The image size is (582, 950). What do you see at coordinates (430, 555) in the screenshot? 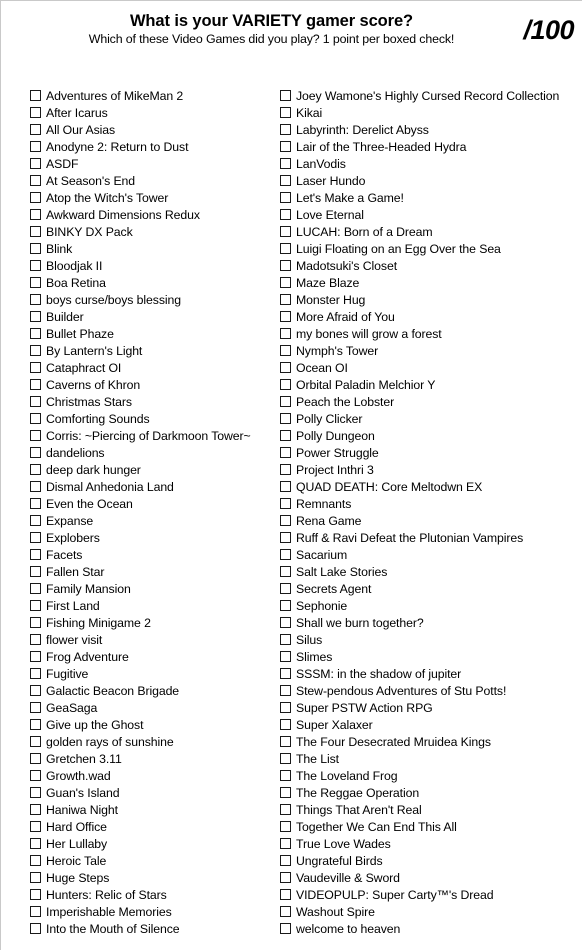
I see `checklist-item: Sacarium` at bounding box center [430, 555].